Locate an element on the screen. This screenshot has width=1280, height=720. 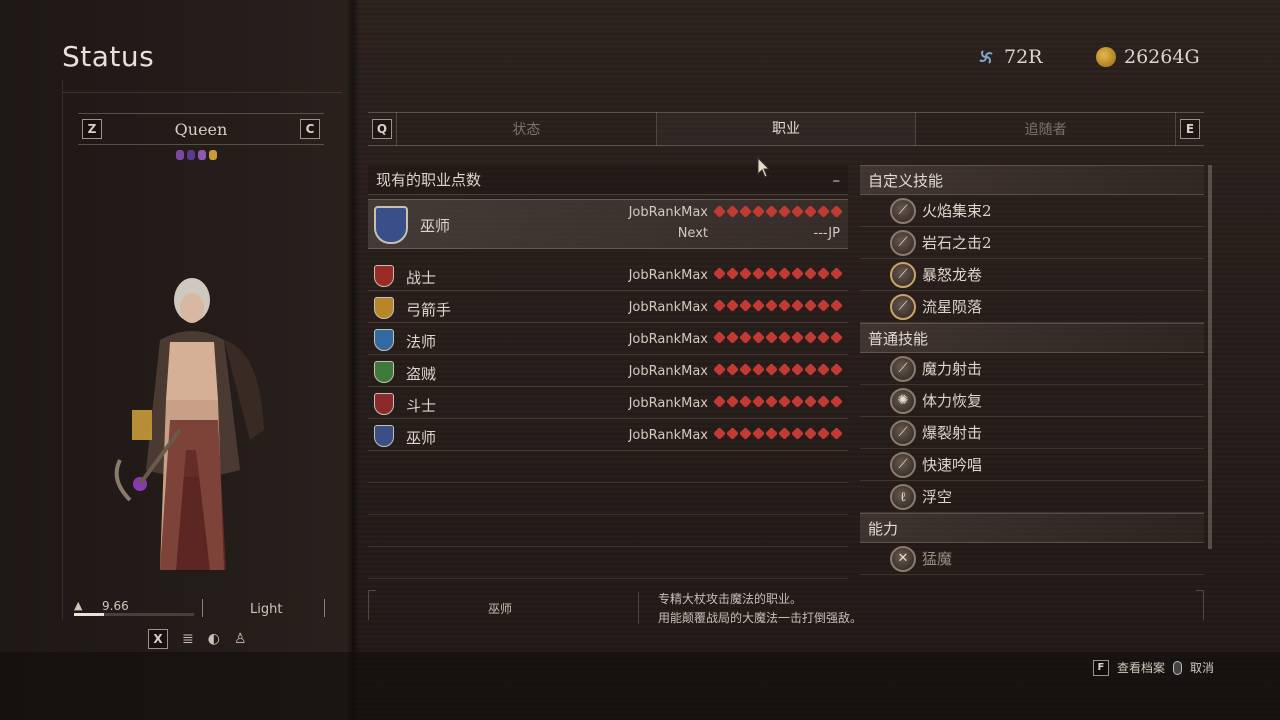
control-hints: F 查看档案 取消 is located at coordinates (1153, 667).